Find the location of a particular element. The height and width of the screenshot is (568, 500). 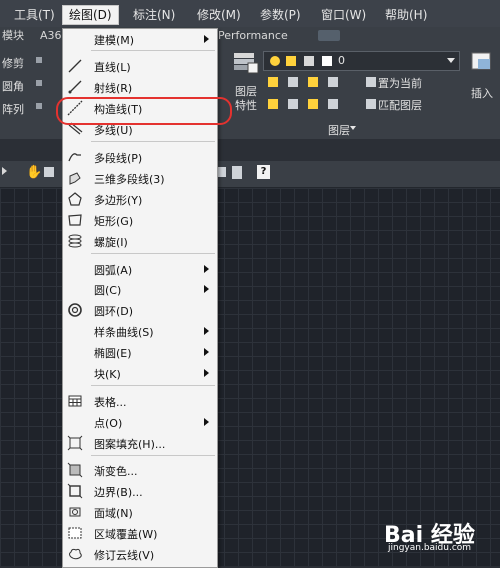

menu-item-label: 射线(R) is located at coordinates (113, 88).